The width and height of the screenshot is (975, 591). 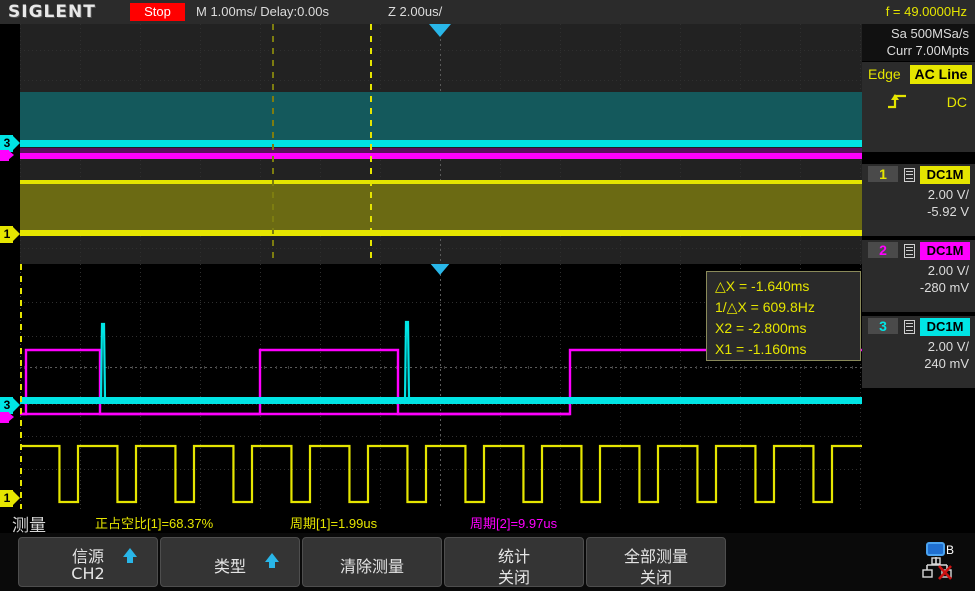 What do you see at coordinates (655, 577) in the screenshot?
I see `menu-all-measure-value: 关闭` at bounding box center [655, 577].